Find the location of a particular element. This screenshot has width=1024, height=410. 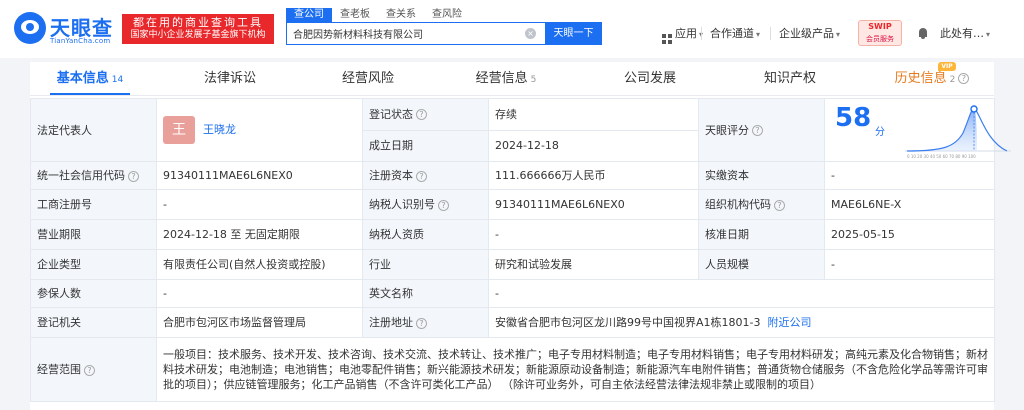

search-tab-relation: 查关系 is located at coordinates (401, 15).